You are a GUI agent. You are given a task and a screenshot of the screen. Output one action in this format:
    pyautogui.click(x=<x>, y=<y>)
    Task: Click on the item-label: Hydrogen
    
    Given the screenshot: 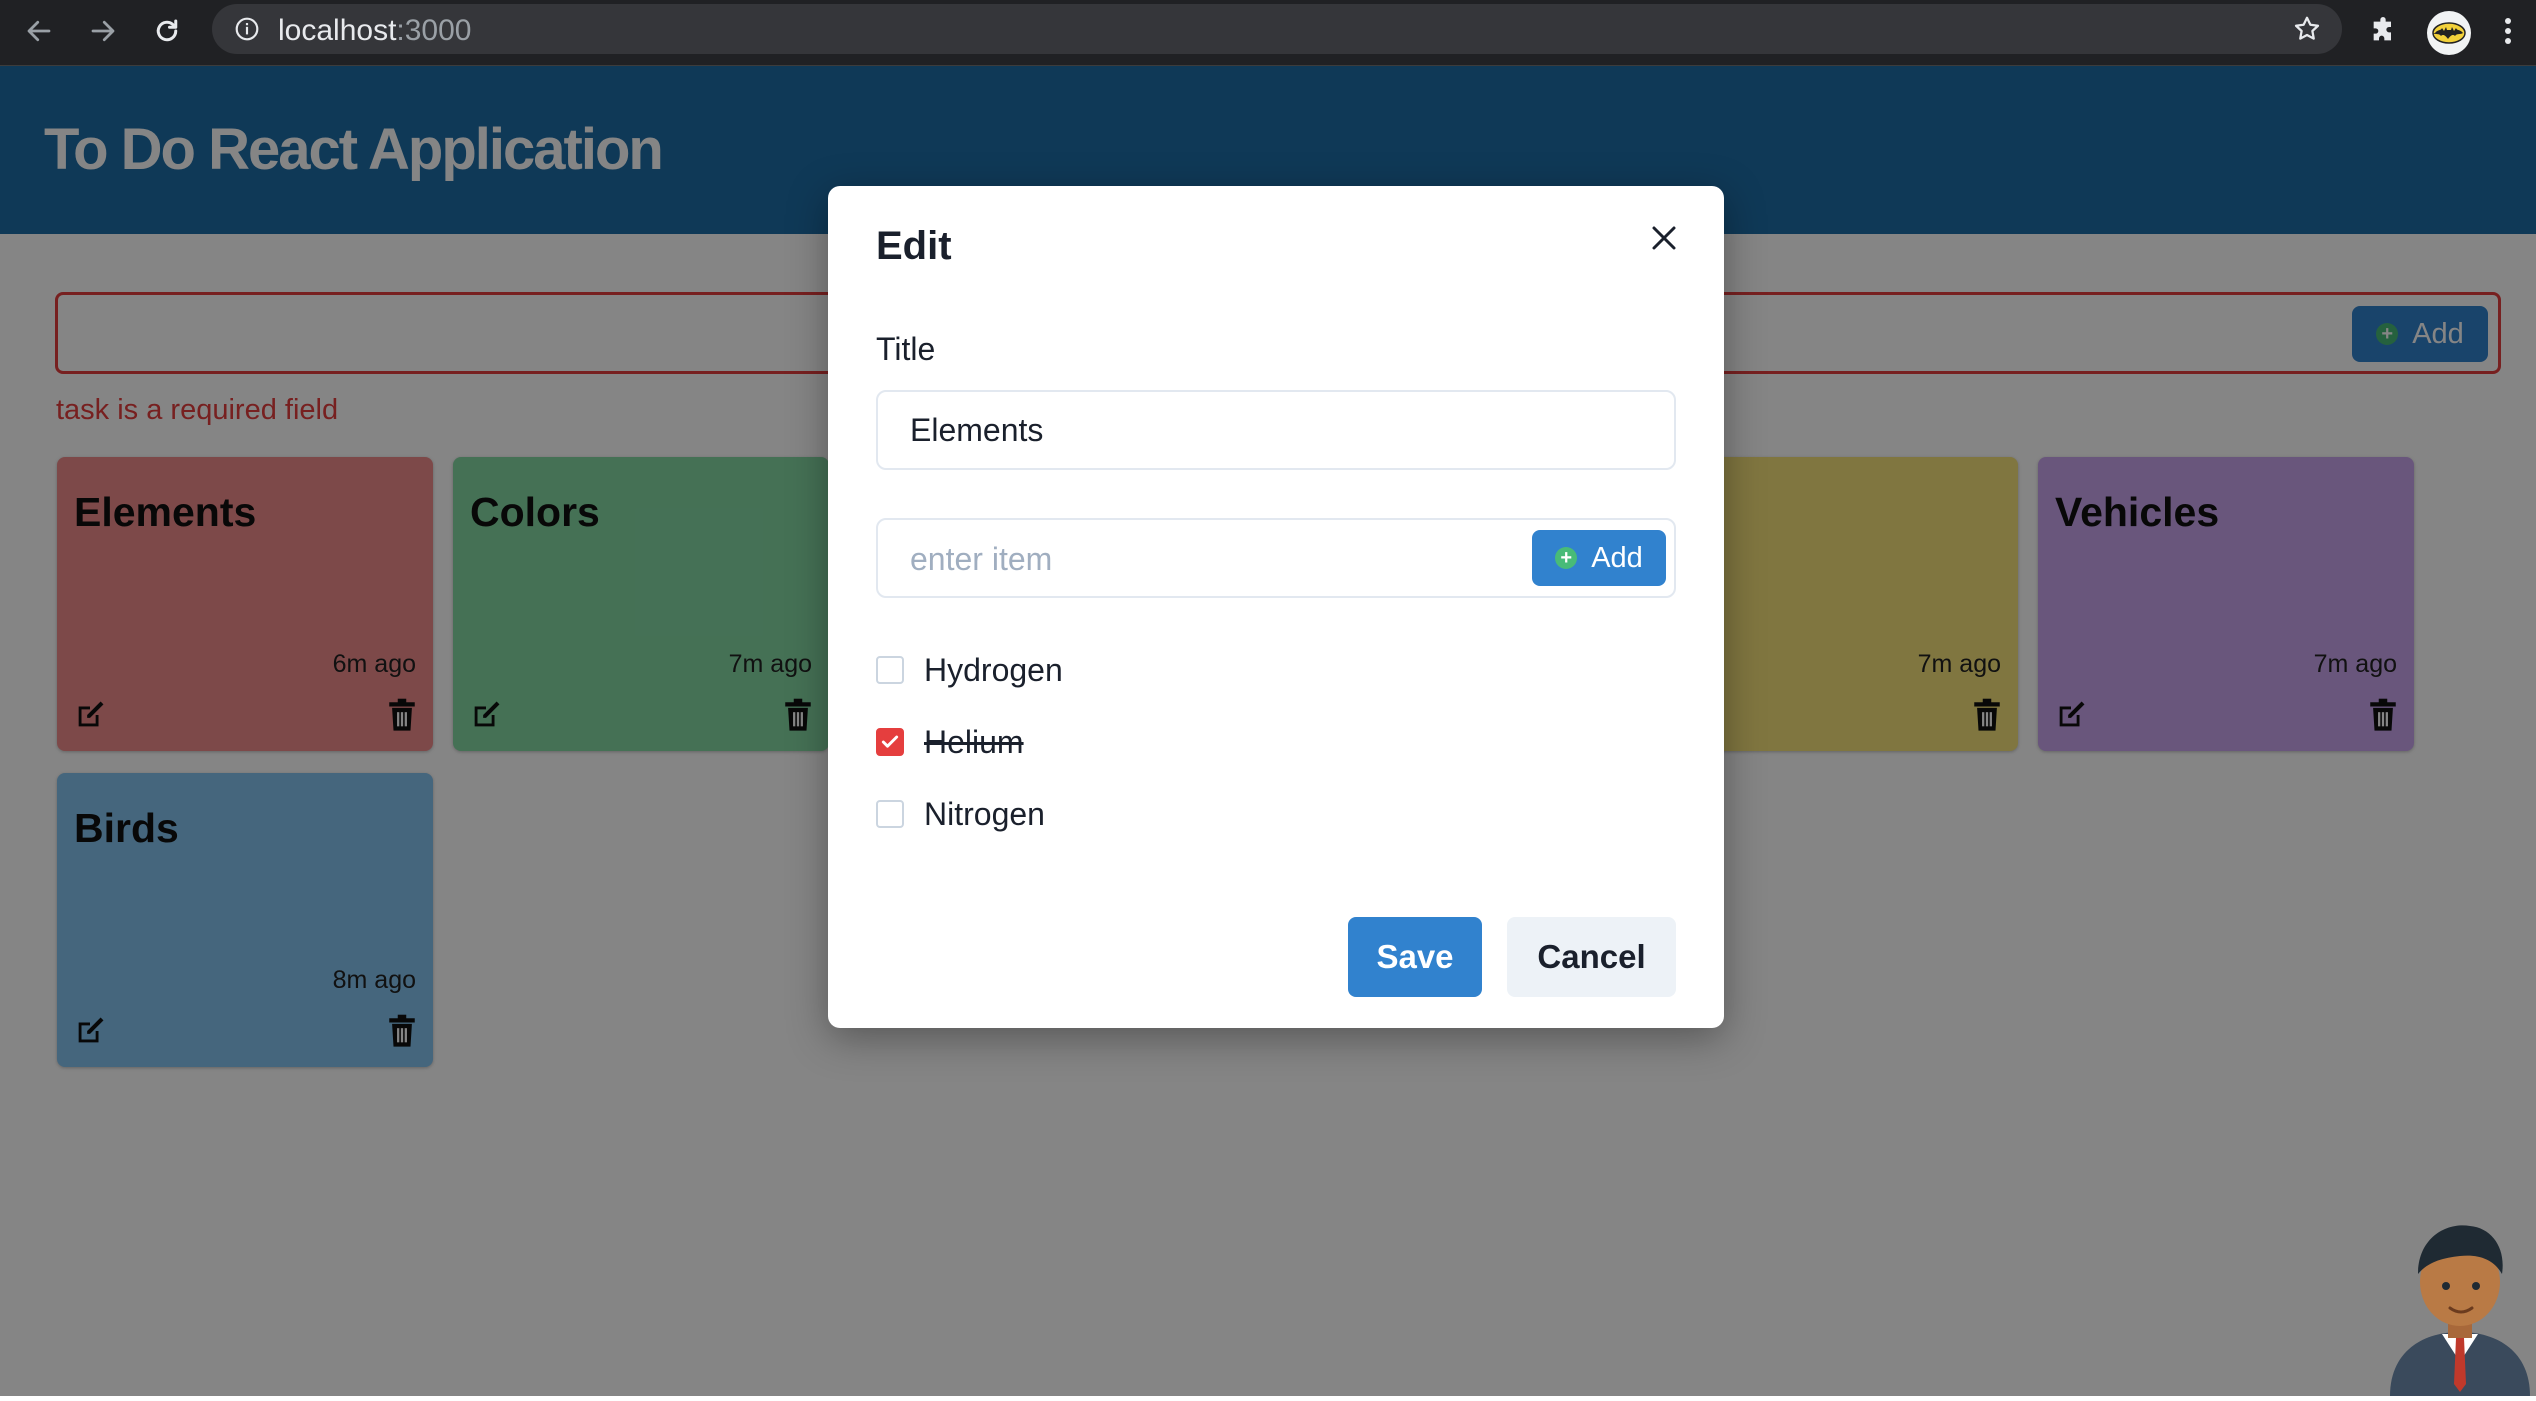 What is the action you would take?
    pyautogui.click(x=993, y=669)
    